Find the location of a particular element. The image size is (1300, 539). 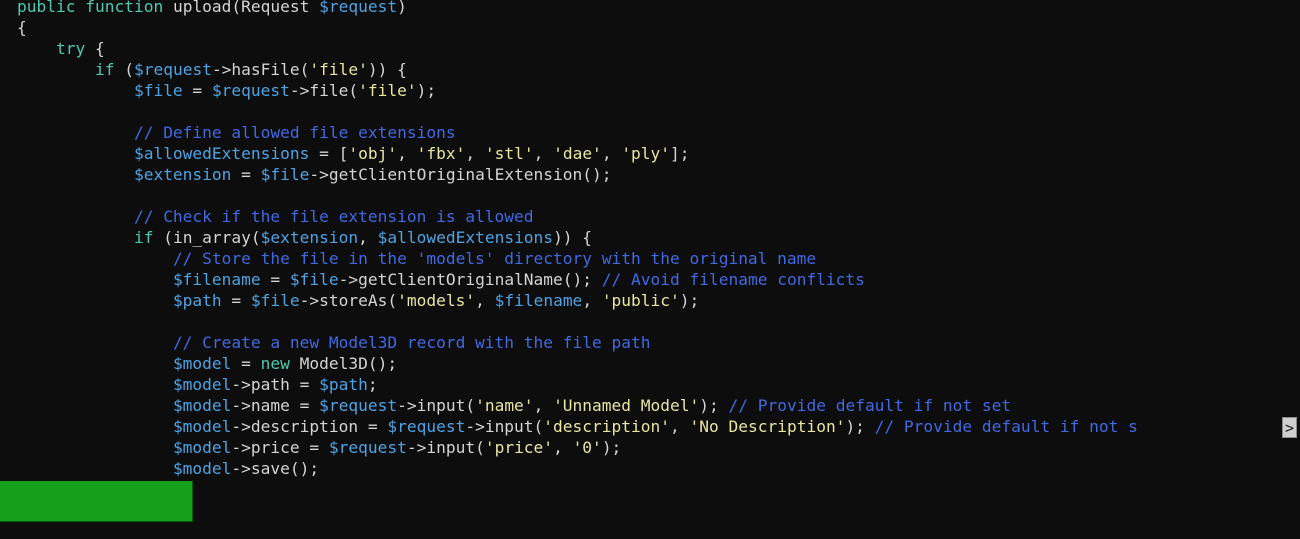

code-token-str: 'Unnamed Model' is located at coordinates (626, 405).